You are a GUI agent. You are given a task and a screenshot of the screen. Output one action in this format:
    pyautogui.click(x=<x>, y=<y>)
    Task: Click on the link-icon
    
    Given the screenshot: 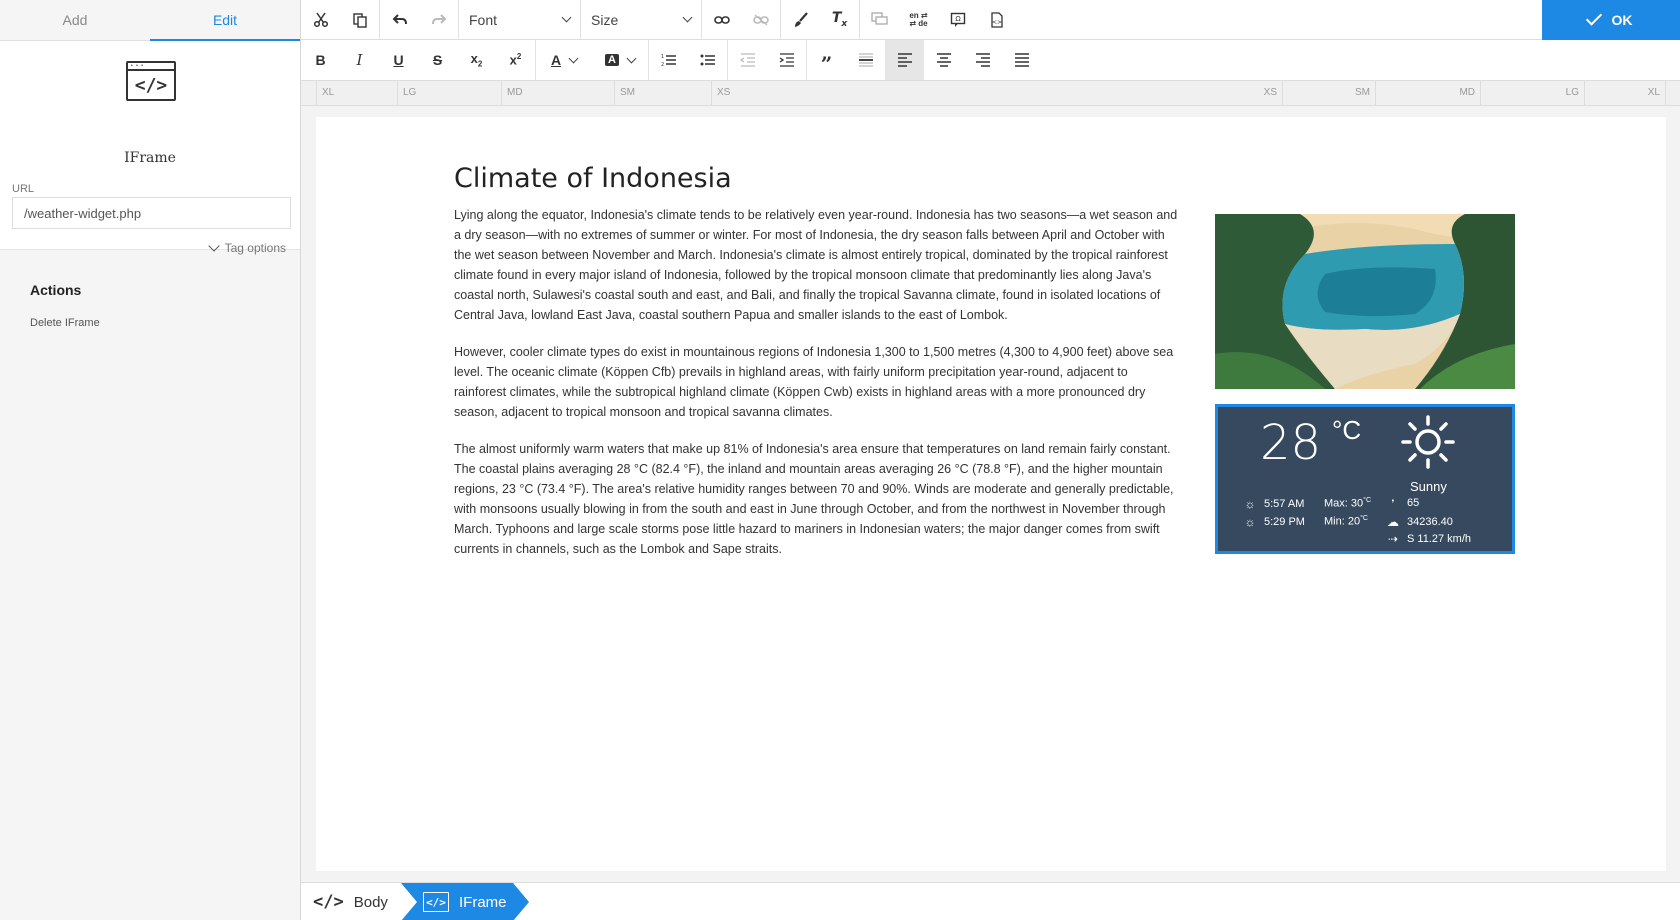 What is the action you would take?
    pyautogui.click(x=721, y=19)
    